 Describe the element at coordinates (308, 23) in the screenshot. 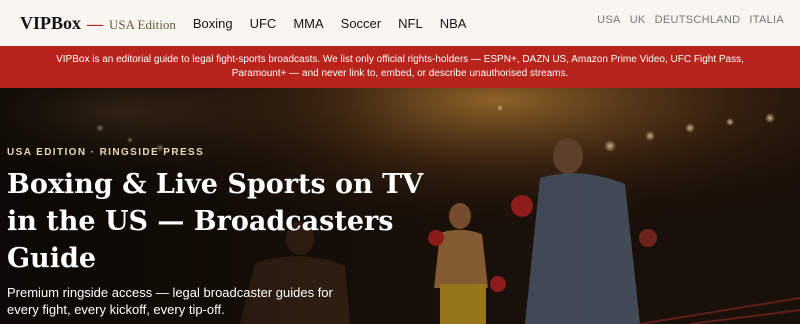

I see `nav-item-mma: MMA` at that location.